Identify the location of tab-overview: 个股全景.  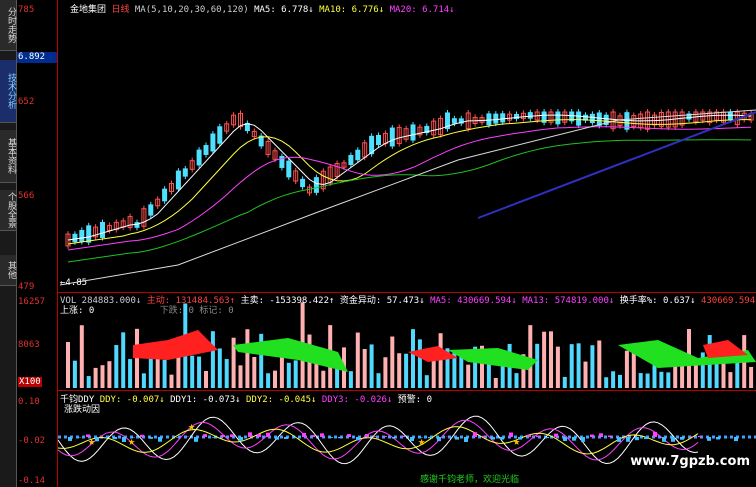
(8, 210).